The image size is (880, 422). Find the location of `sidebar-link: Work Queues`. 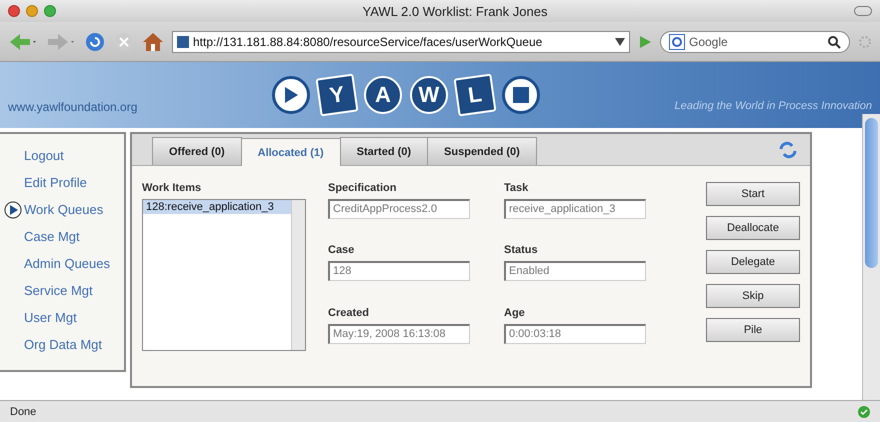

sidebar-link: Work Queues is located at coordinates (64, 209).